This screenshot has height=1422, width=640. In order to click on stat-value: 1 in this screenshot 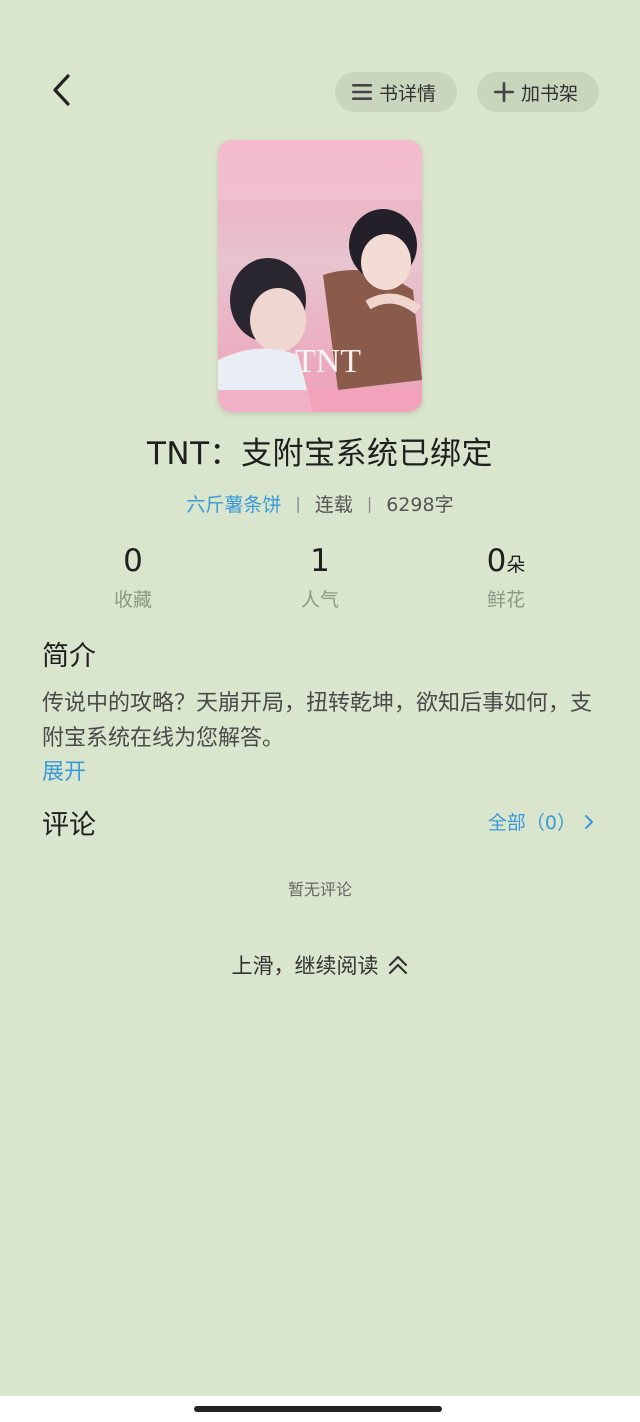, I will do `click(320, 561)`.